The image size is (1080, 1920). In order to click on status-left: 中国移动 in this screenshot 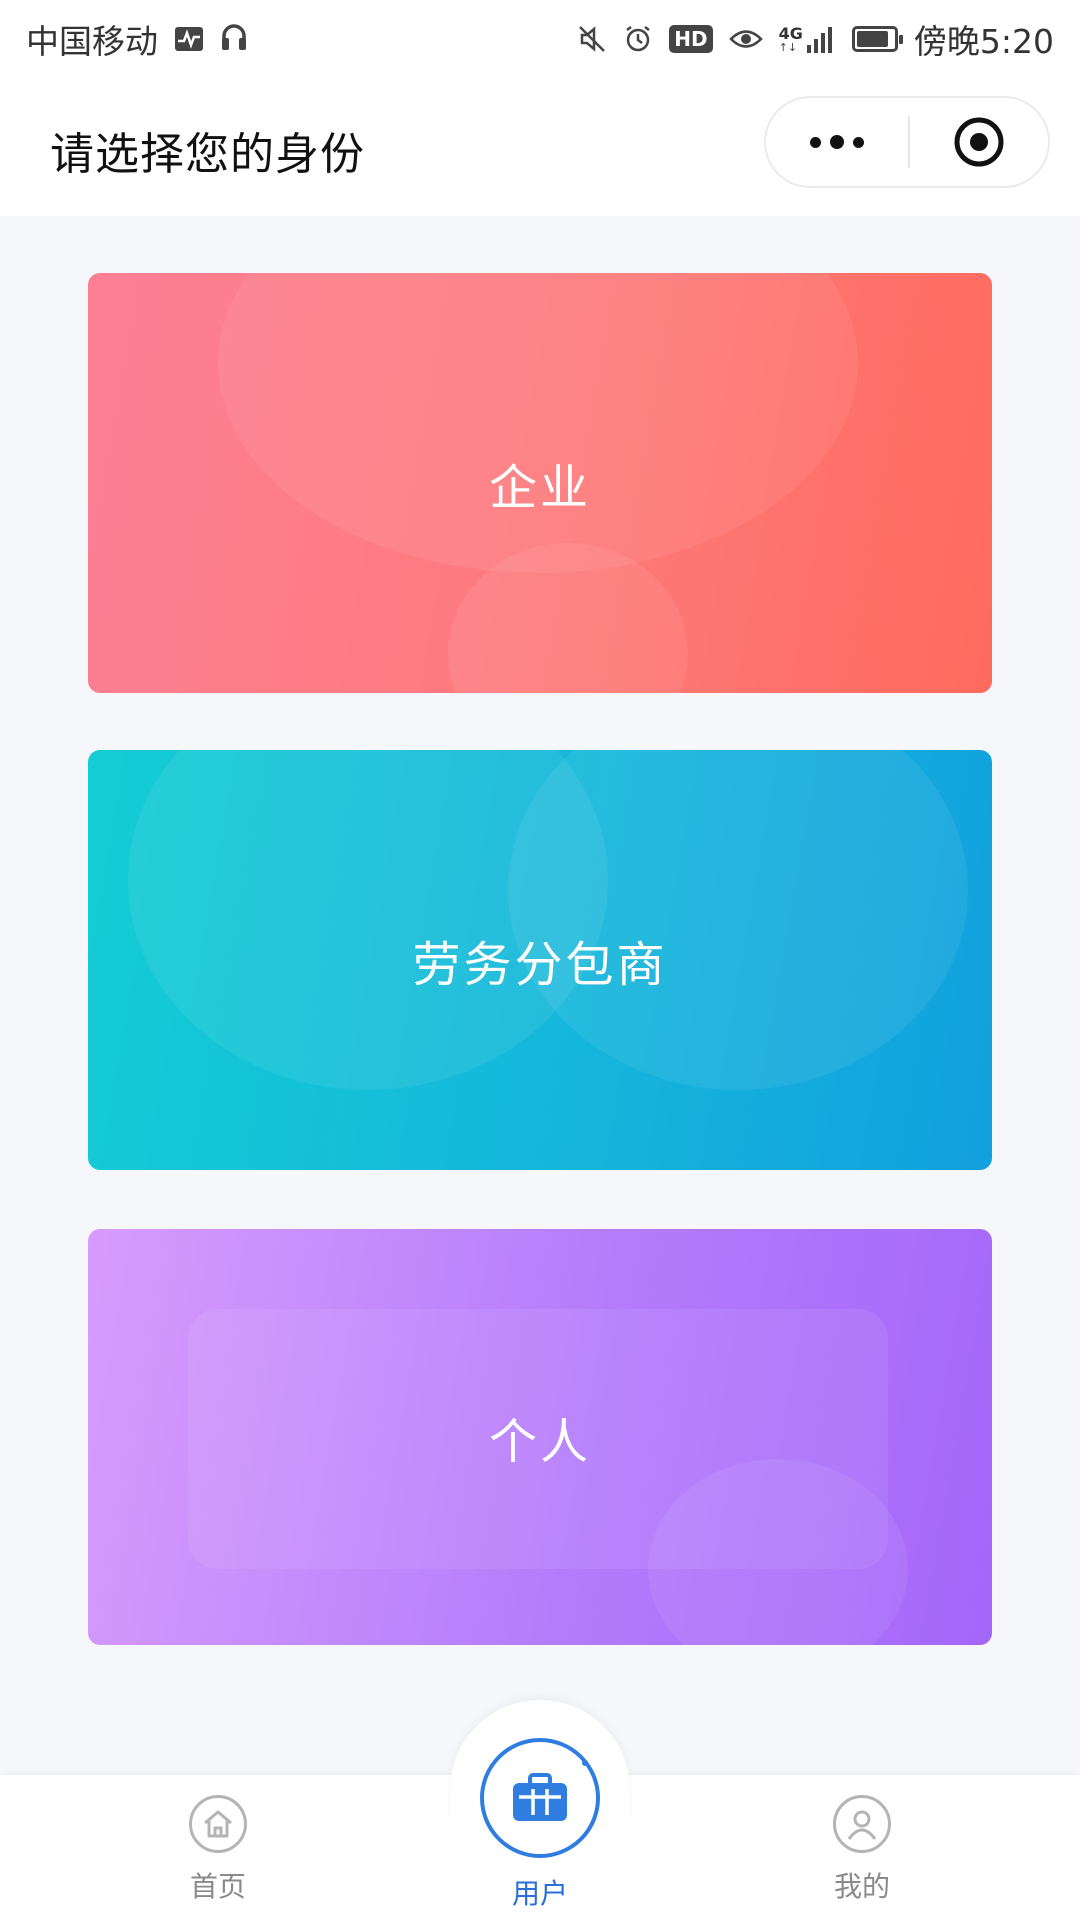, I will do `click(137, 39)`.